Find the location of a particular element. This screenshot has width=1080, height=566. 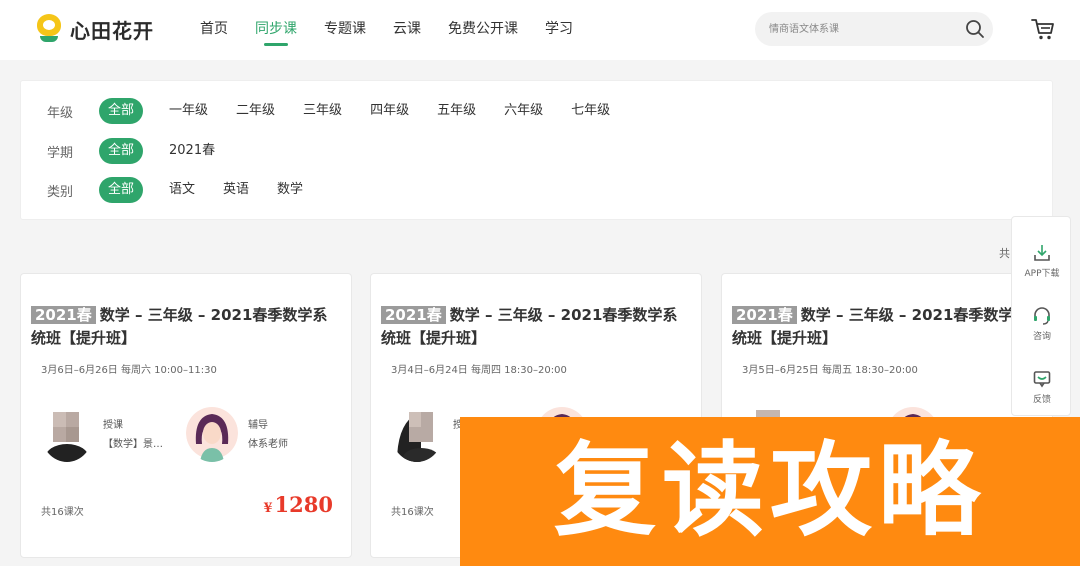

app-download-label: APP下载 is located at coordinates (1042, 274).